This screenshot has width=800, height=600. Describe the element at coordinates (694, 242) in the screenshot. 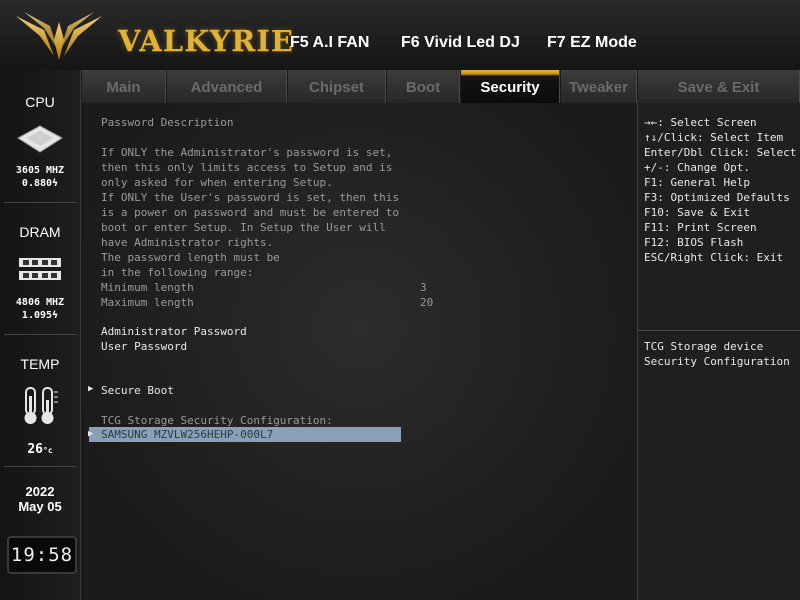

I see `help-key-line: F12: BIOS Flash` at that location.